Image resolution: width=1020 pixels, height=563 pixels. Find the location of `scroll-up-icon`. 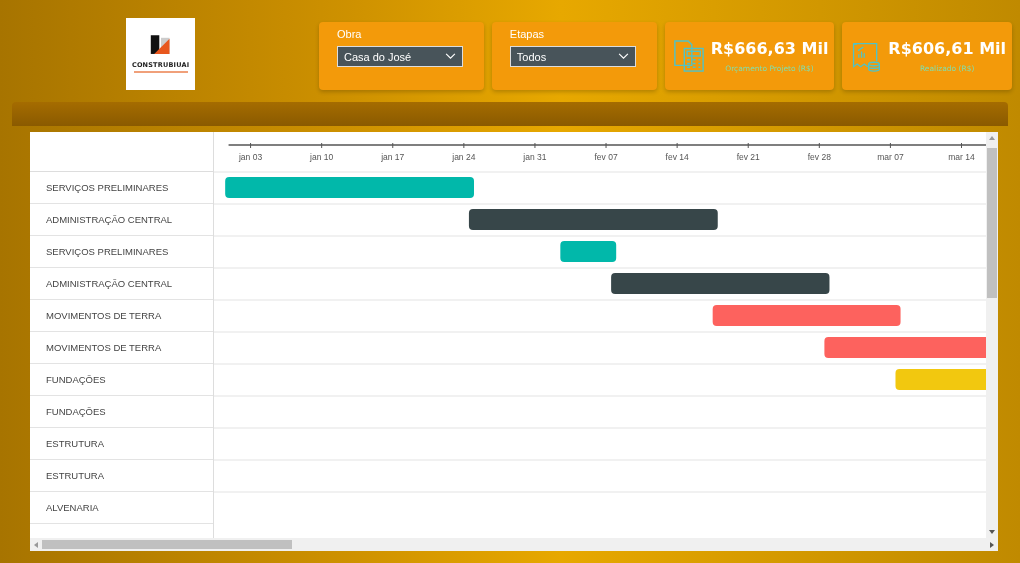

scroll-up-icon is located at coordinates (992, 138).